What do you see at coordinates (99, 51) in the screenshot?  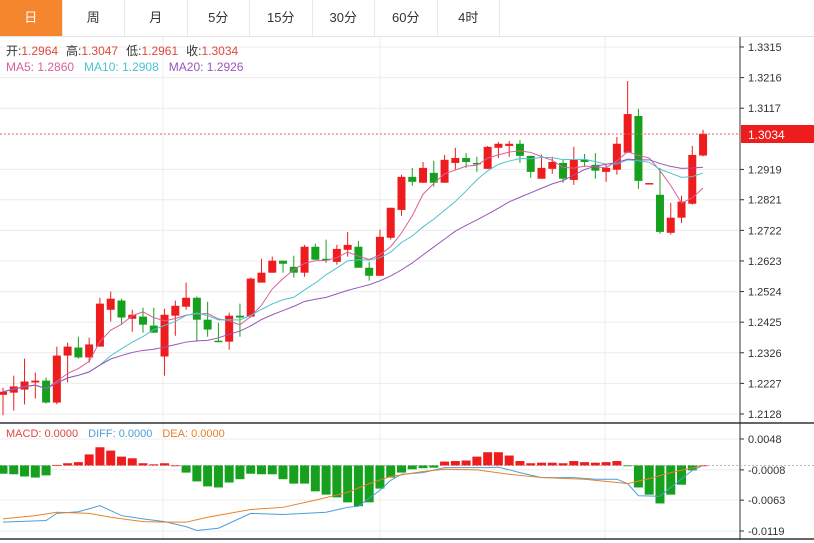 I see `high-value: 1.3047` at bounding box center [99, 51].